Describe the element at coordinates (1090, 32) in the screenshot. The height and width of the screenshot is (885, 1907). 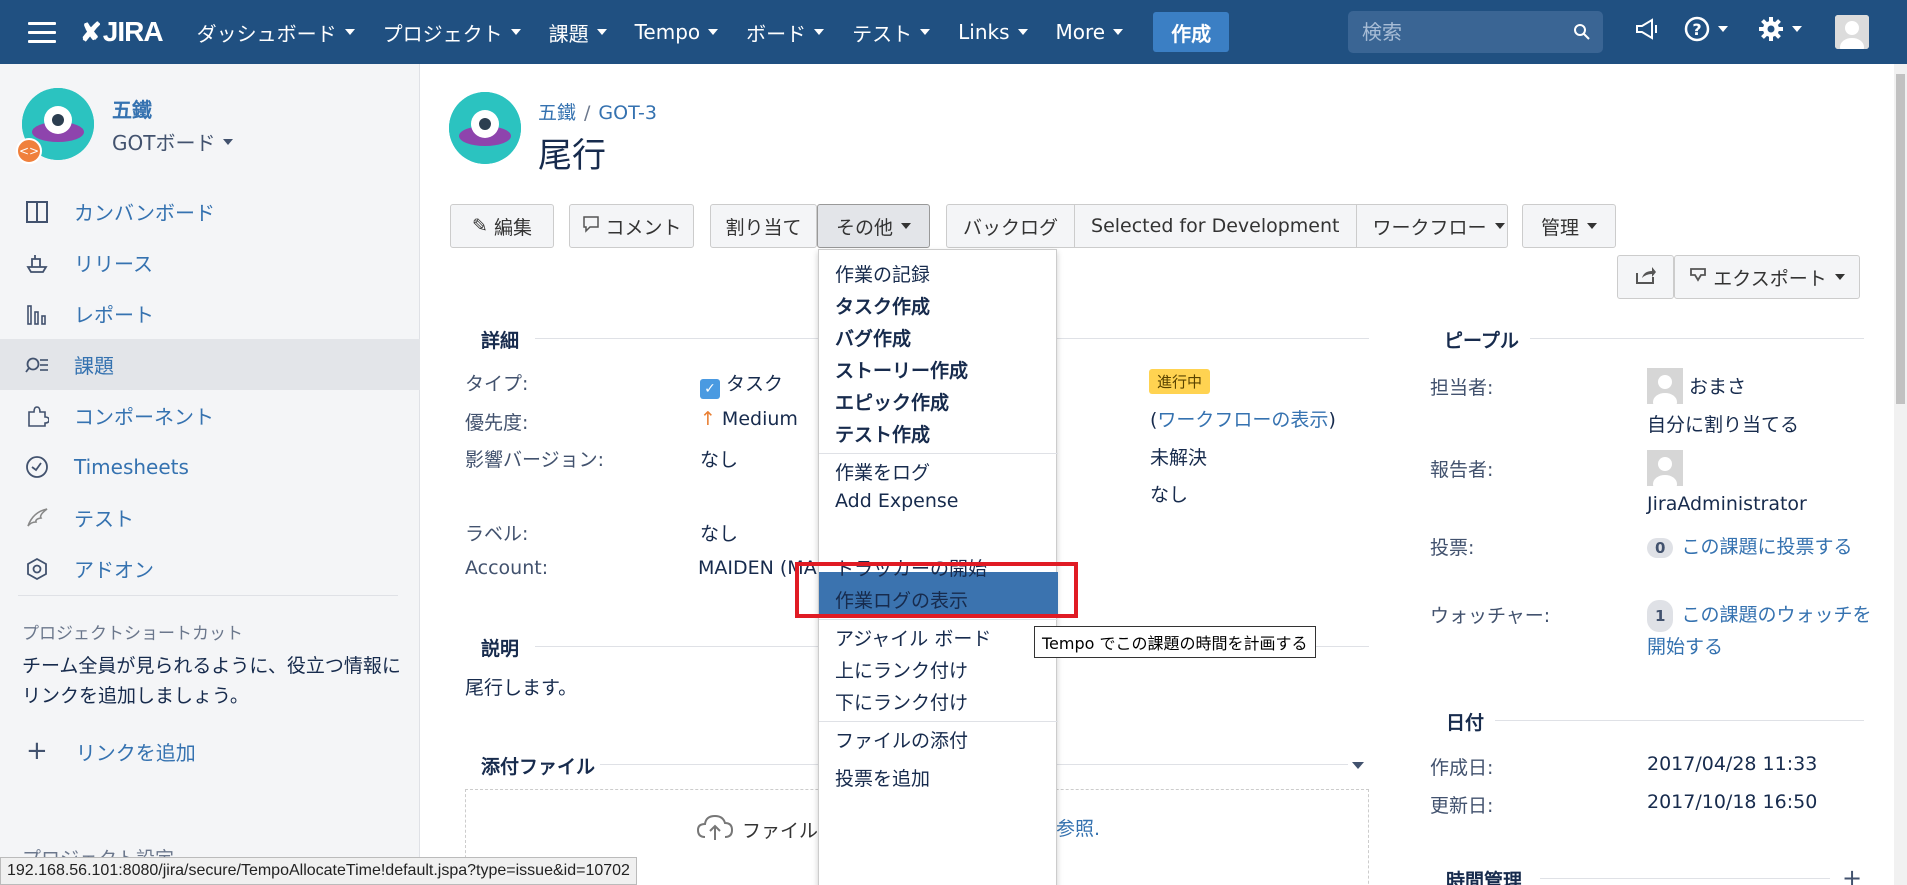
I see `nav-more: More` at that location.